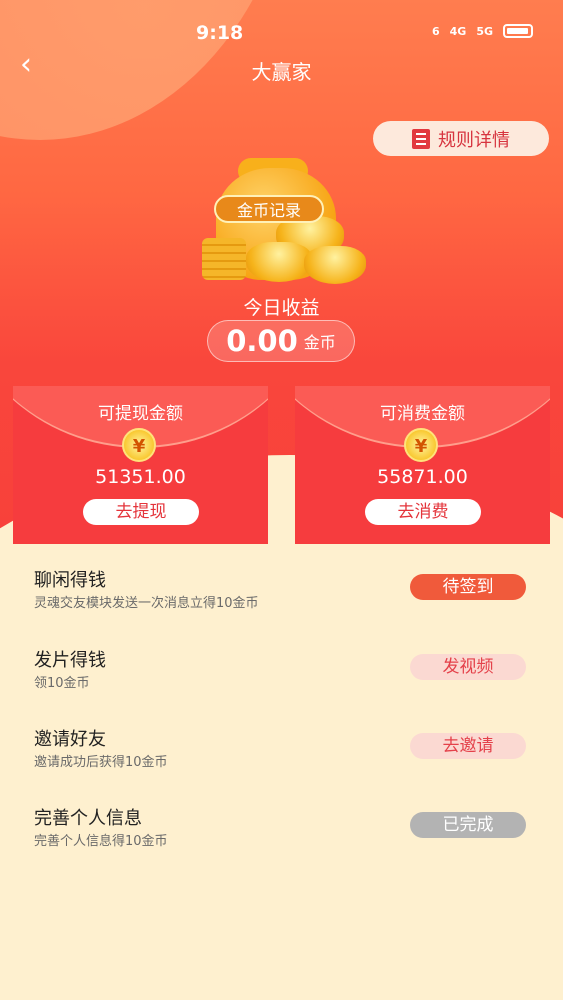 The height and width of the screenshot is (1000, 563). What do you see at coordinates (224, 259) in the screenshot?
I see `coin-stack` at bounding box center [224, 259].